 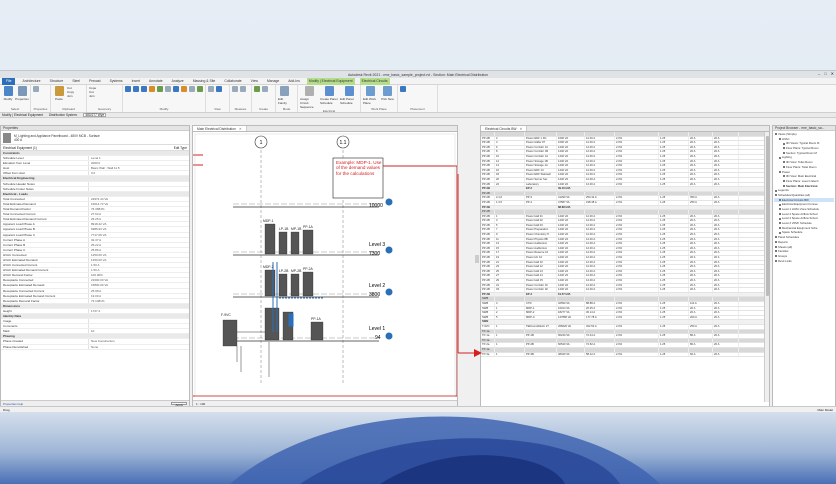 I want to click on property-value: Level 1, so click(x=139, y=158).